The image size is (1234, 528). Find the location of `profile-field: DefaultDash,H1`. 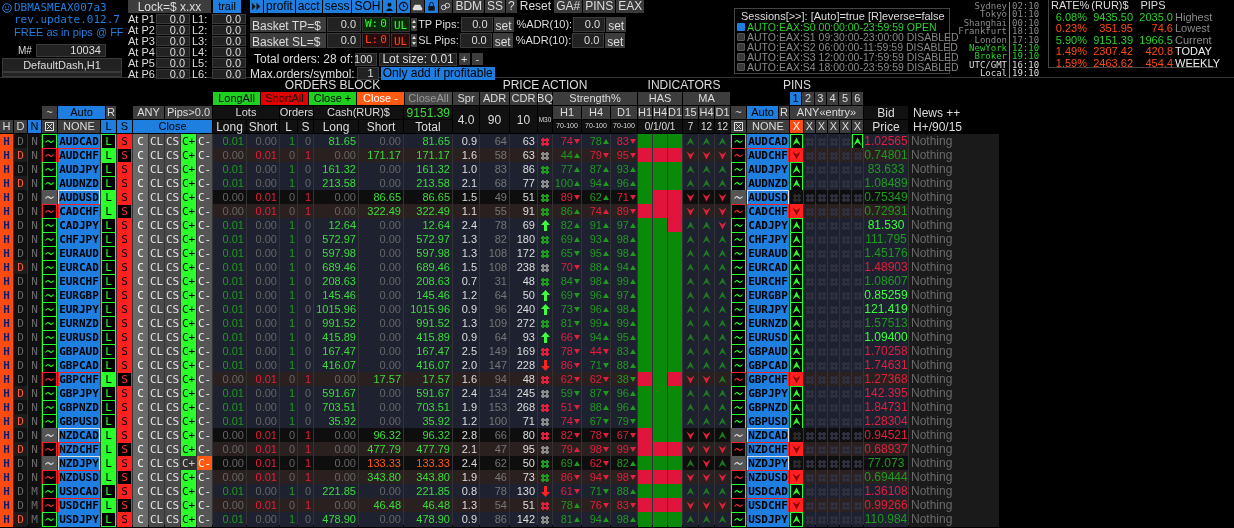

profile-field: DefaultDash,H1 is located at coordinates (62, 65).